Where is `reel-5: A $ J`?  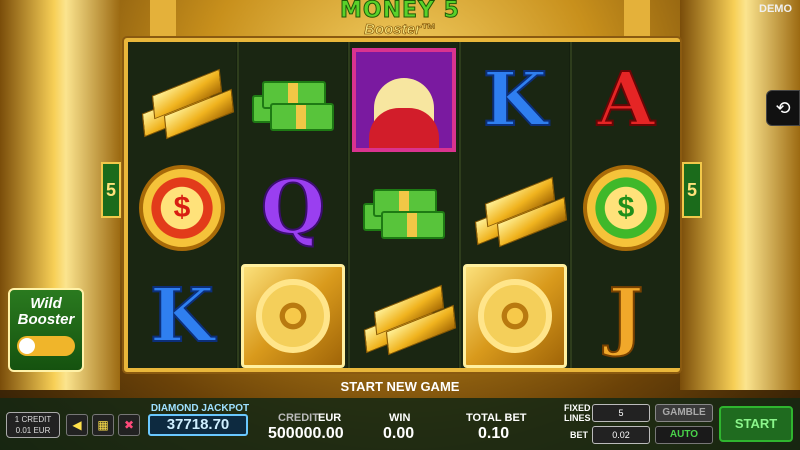
reel-5: A $ J is located at coordinates (626, 205).